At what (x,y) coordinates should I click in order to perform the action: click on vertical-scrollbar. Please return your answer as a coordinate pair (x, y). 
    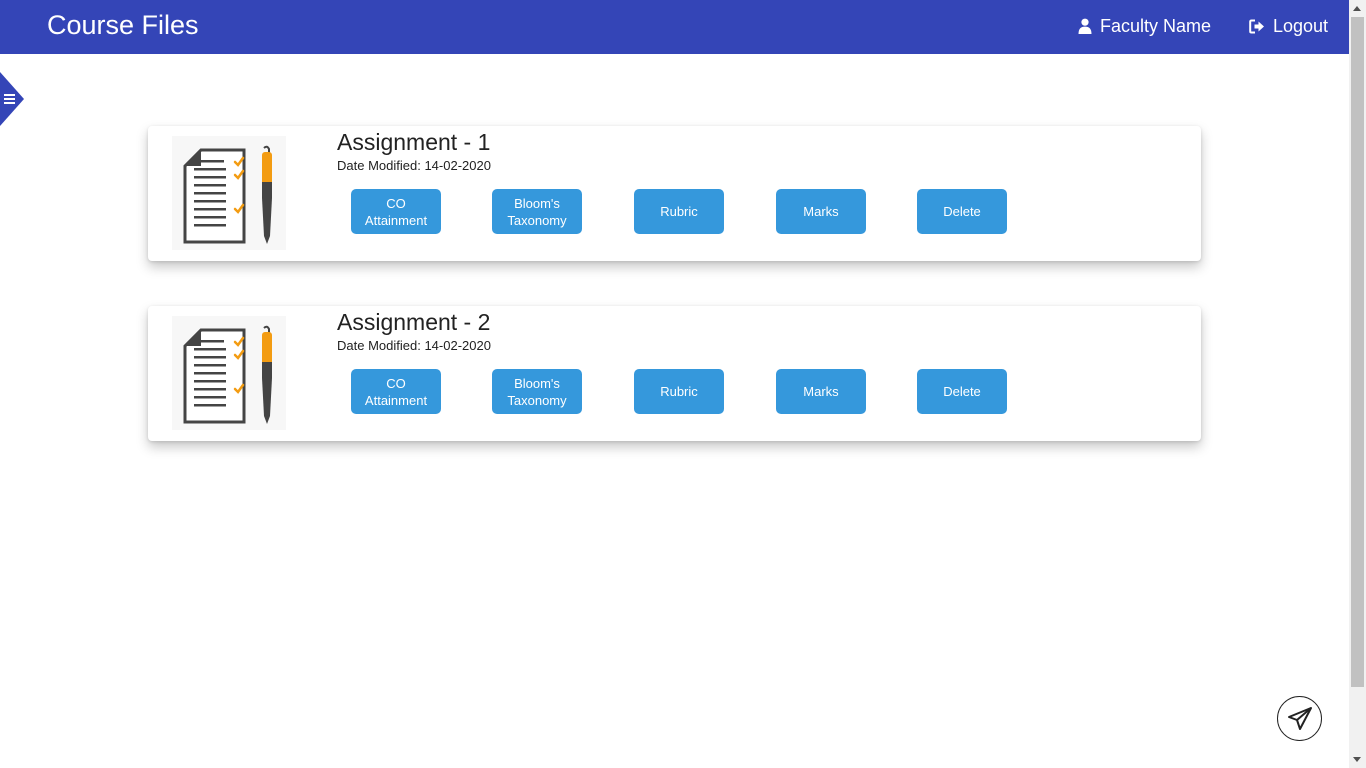
    Looking at the image, I should click on (1357, 384).